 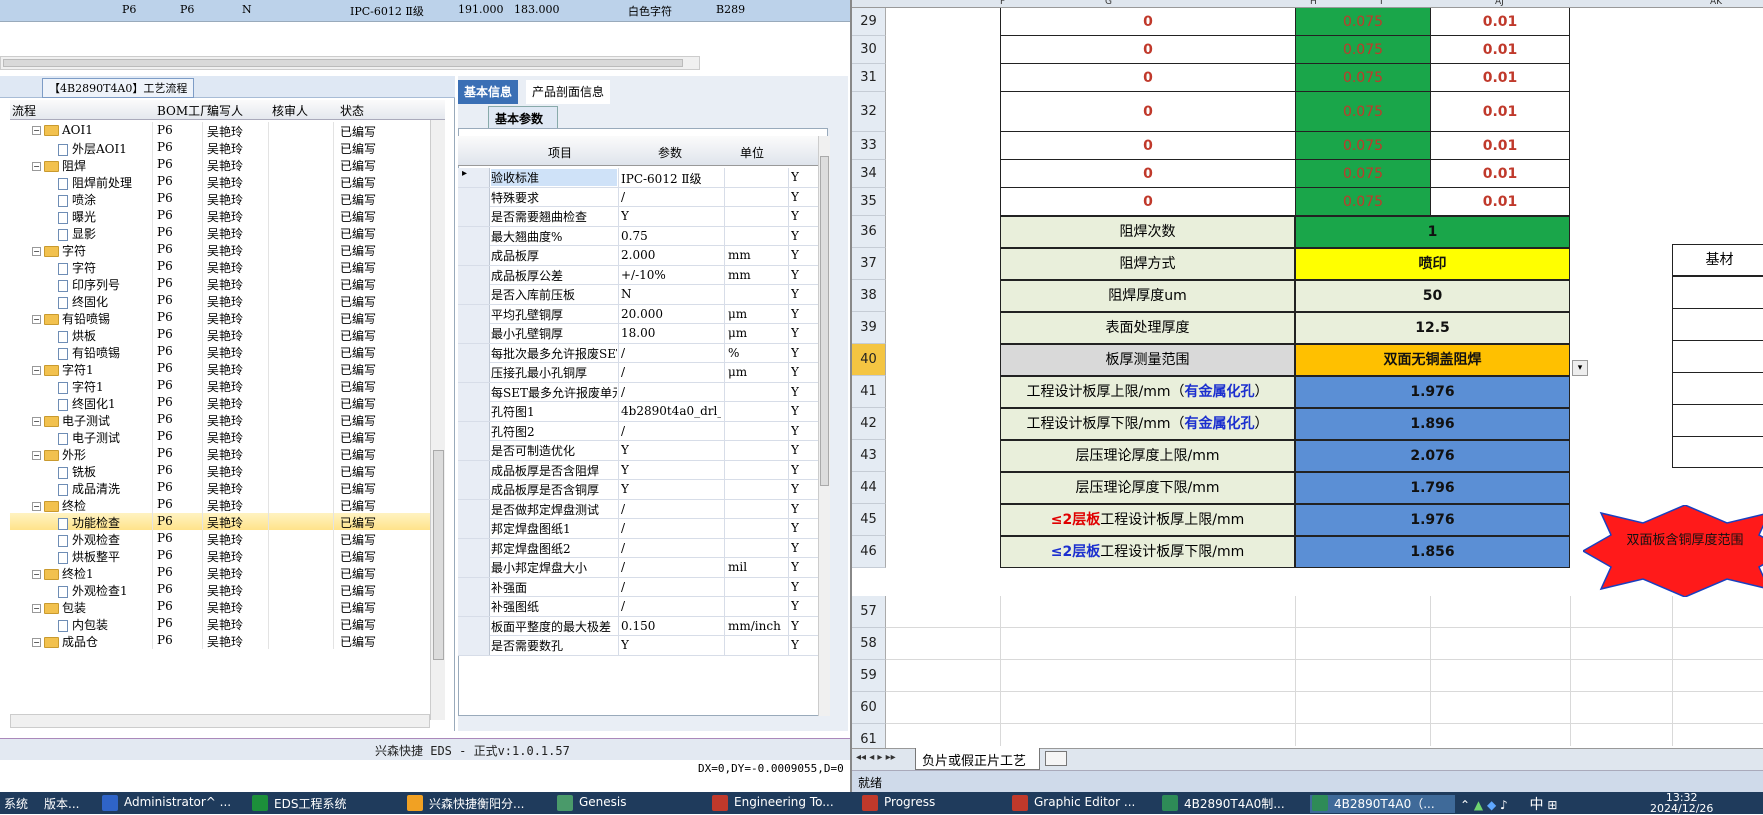 I want to click on param-label-cell: 阻焊厚度um, so click(x=1147, y=296).